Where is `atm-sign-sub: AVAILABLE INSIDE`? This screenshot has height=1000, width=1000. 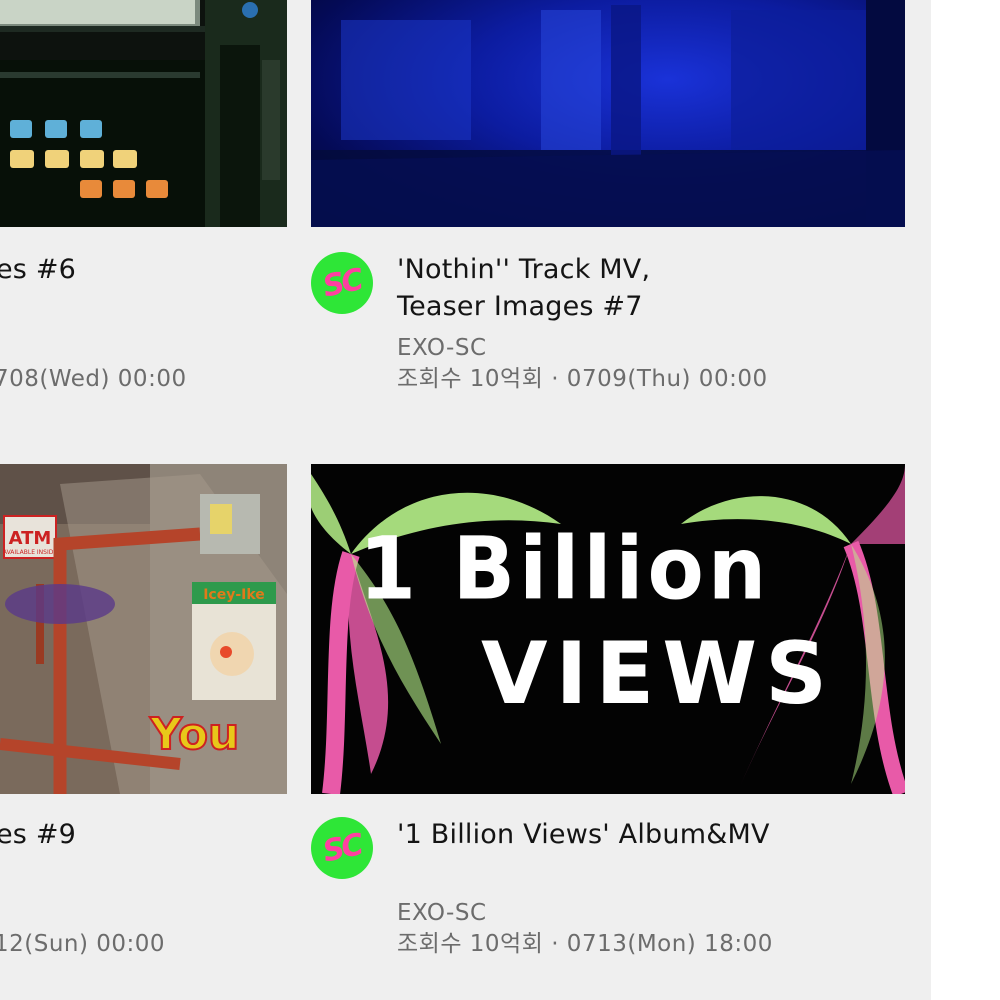 atm-sign-sub: AVAILABLE INSIDE is located at coordinates (30, 552).